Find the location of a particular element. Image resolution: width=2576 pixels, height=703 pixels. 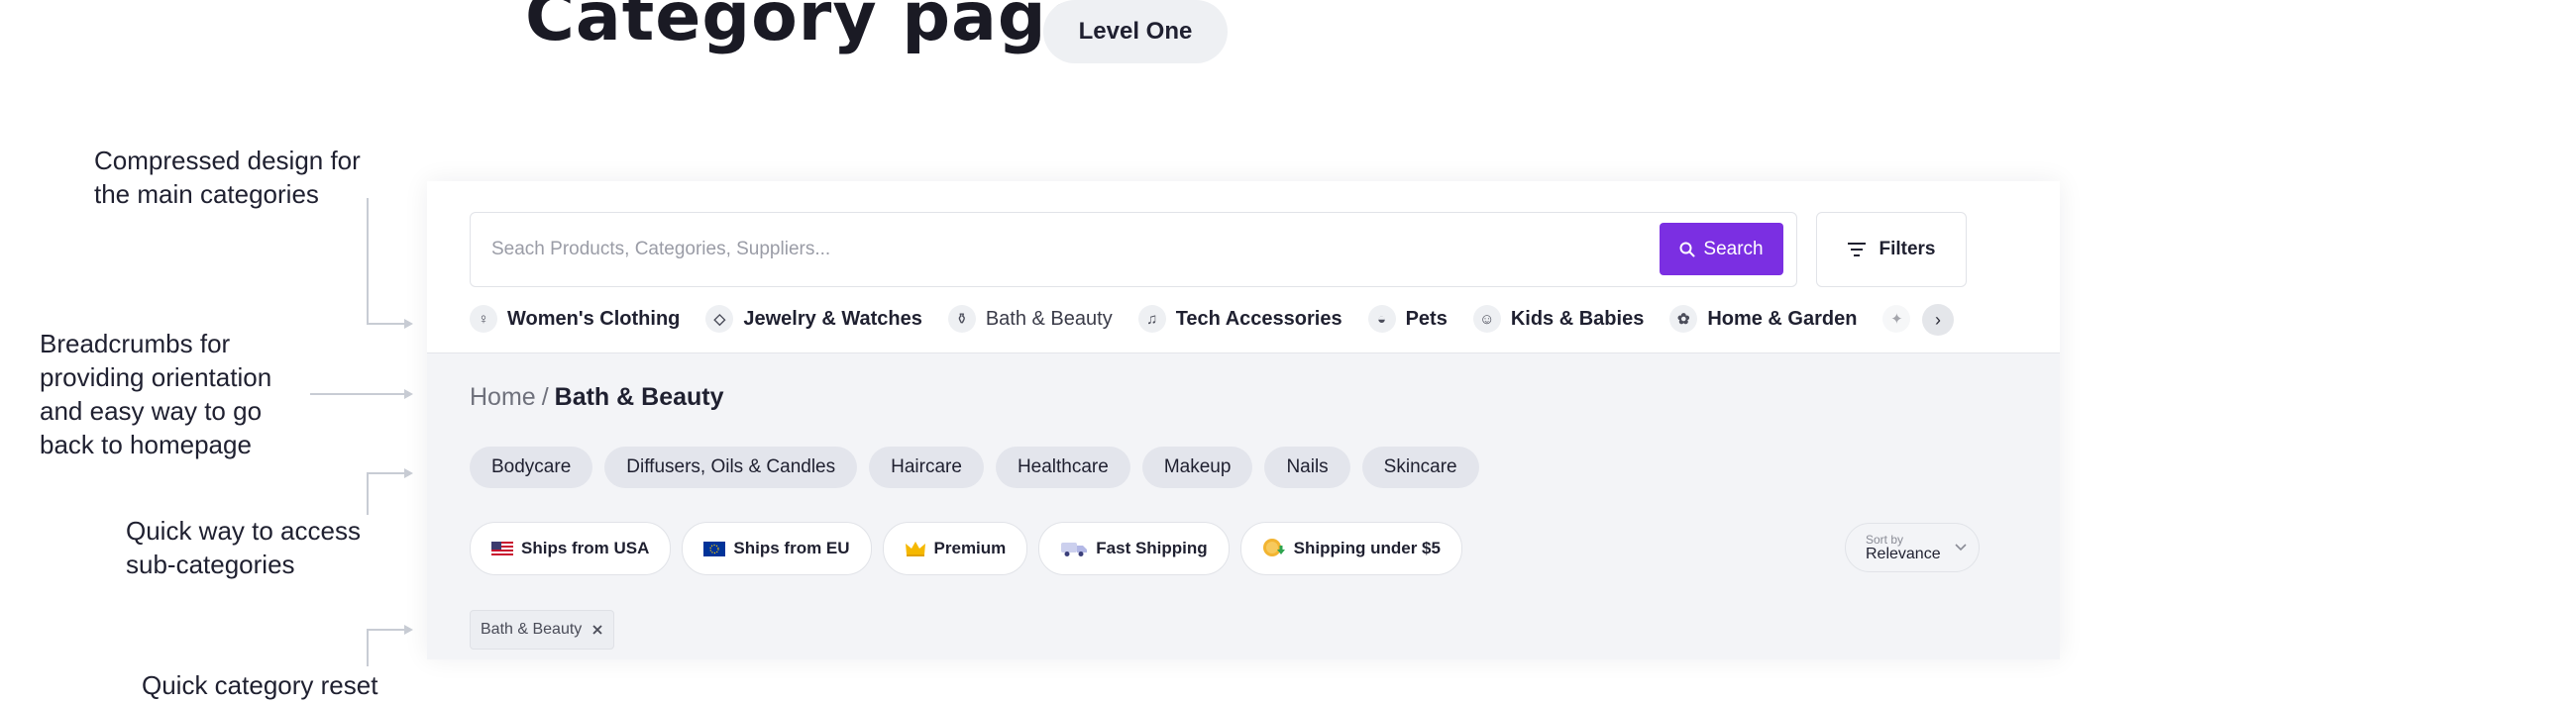

coin-icon is located at coordinates (1273, 547).